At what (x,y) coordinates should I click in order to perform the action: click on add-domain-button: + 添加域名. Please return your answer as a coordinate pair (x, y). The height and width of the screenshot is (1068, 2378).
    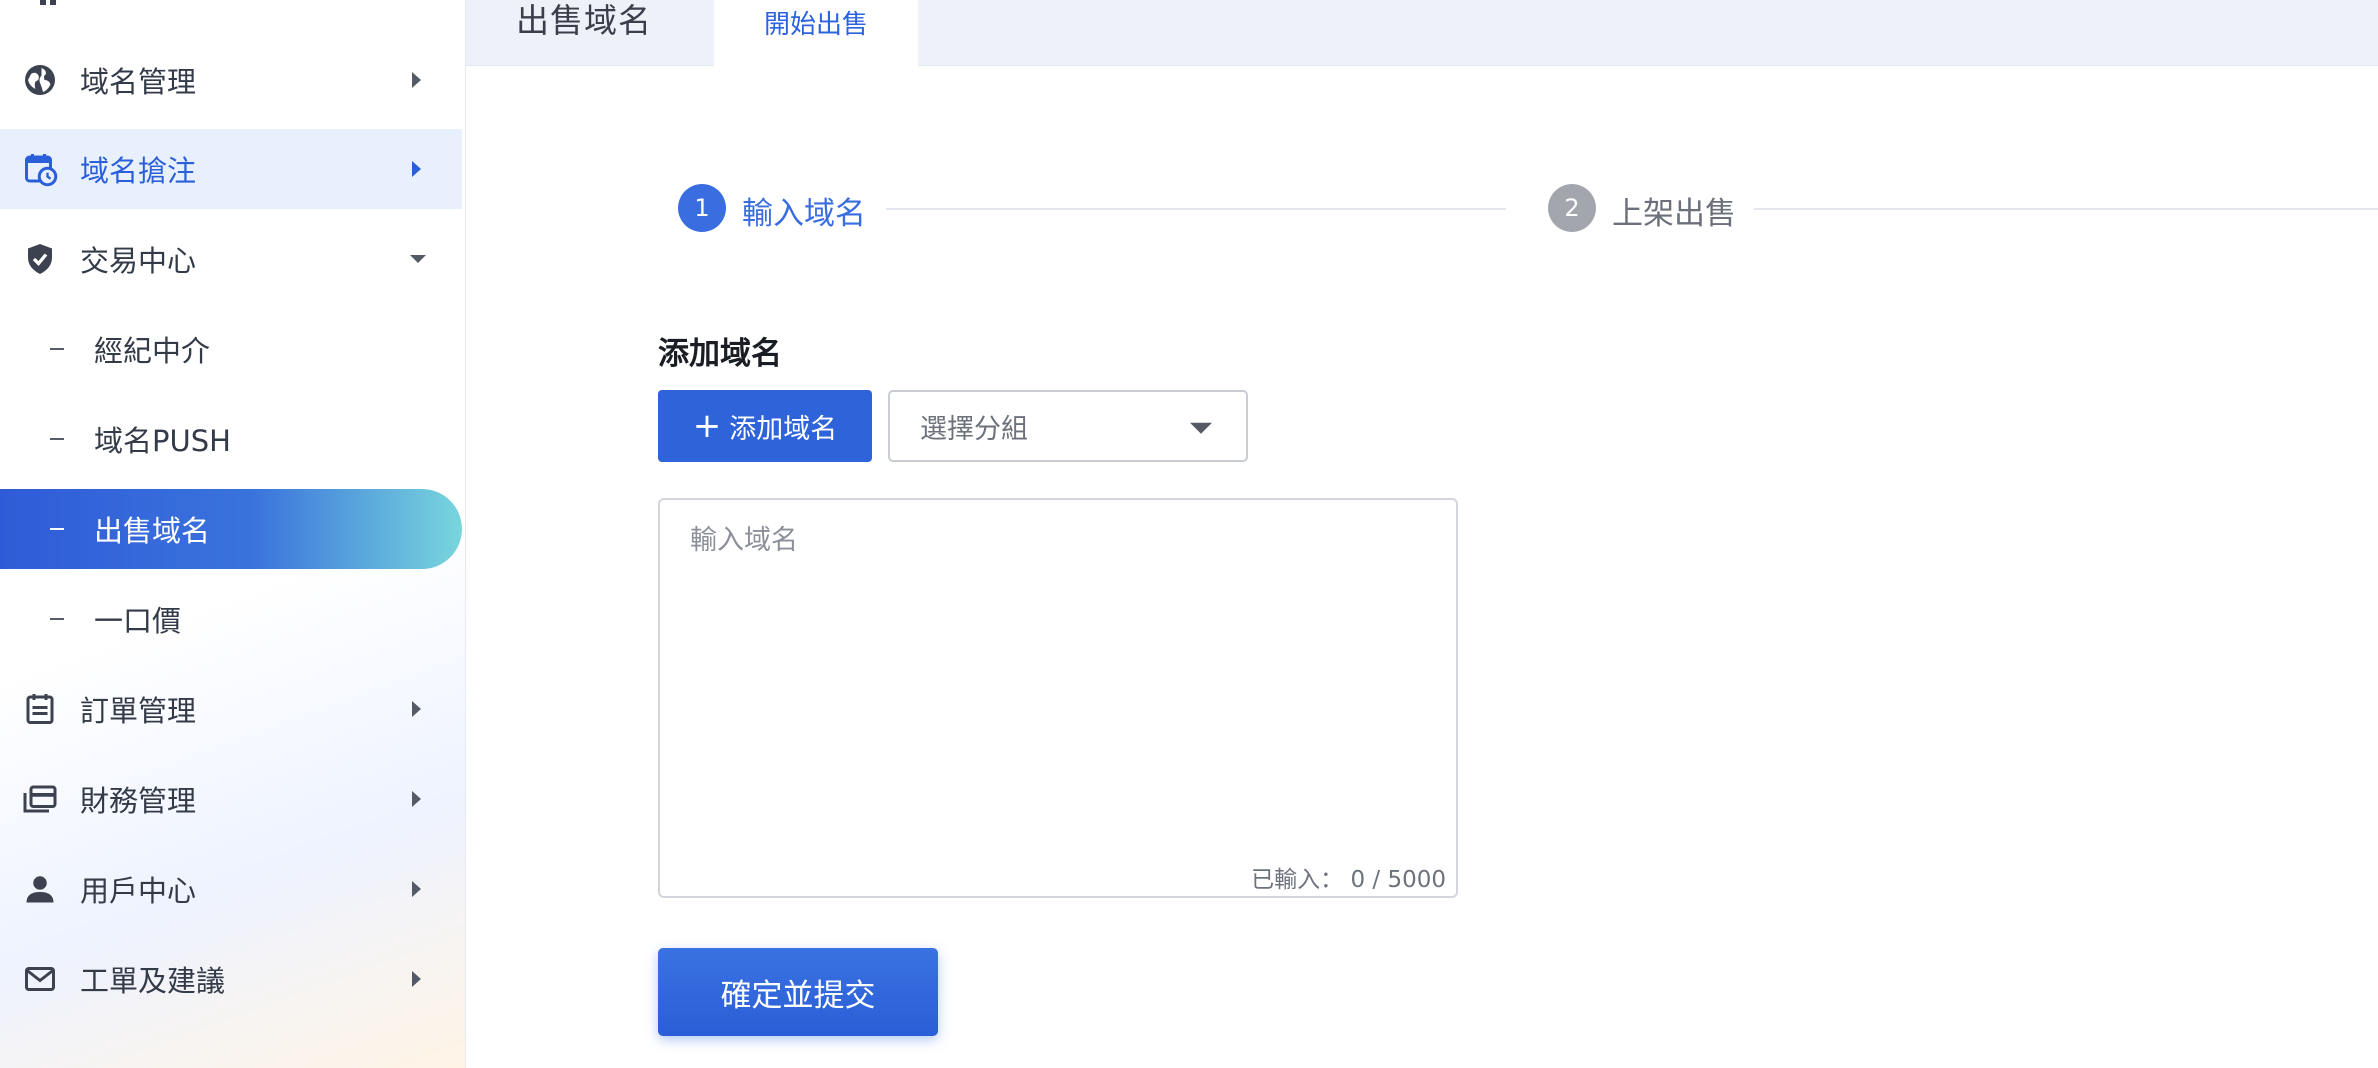
    Looking at the image, I should click on (765, 426).